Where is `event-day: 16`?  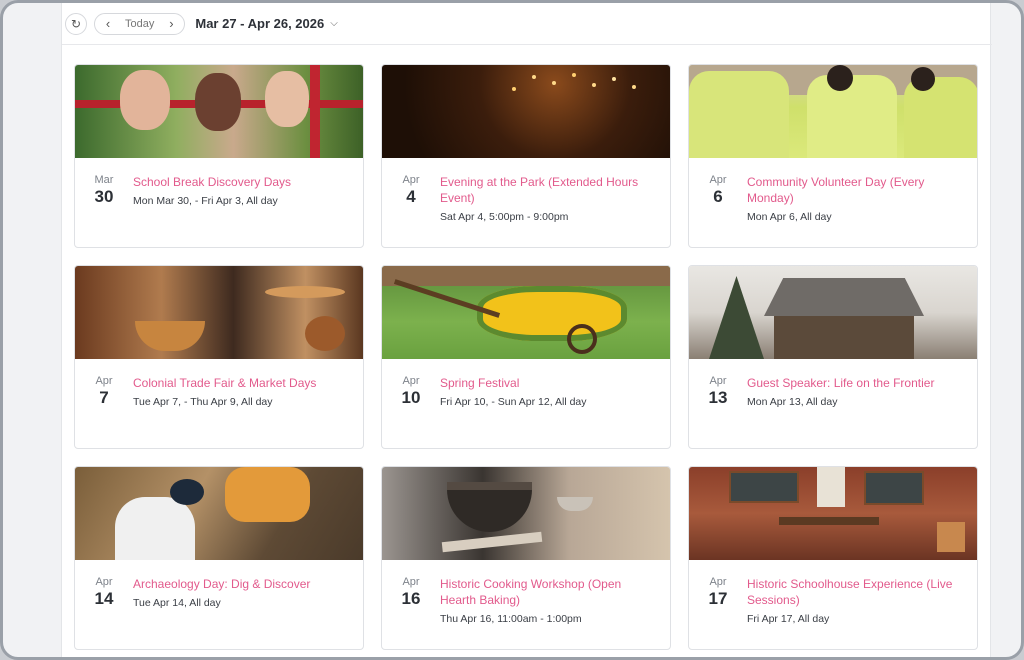
event-day: 16 is located at coordinates (411, 598).